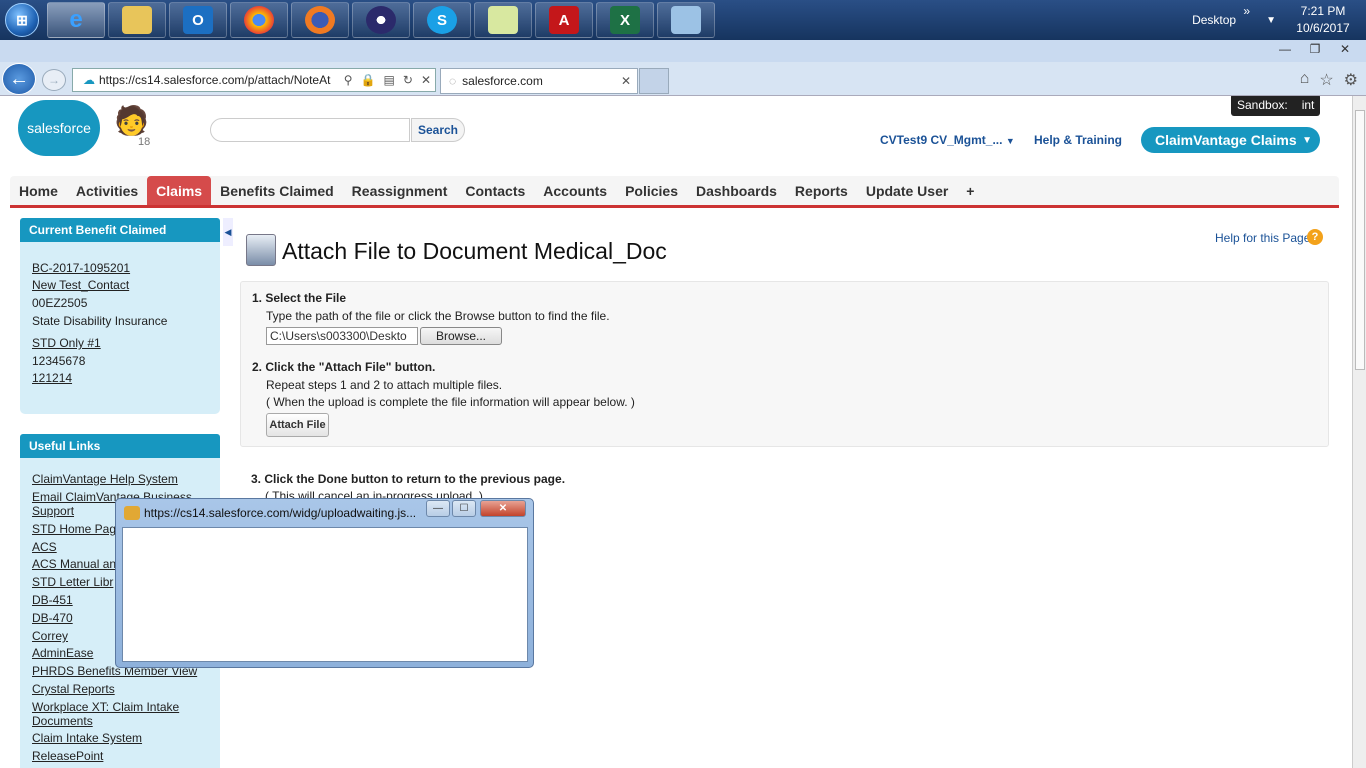 This screenshot has height=768, width=1366. What do you see at coordinates (1359, 432) in the screenshot?
I see `page-scrollbar` at bounding box center [1359, 432].